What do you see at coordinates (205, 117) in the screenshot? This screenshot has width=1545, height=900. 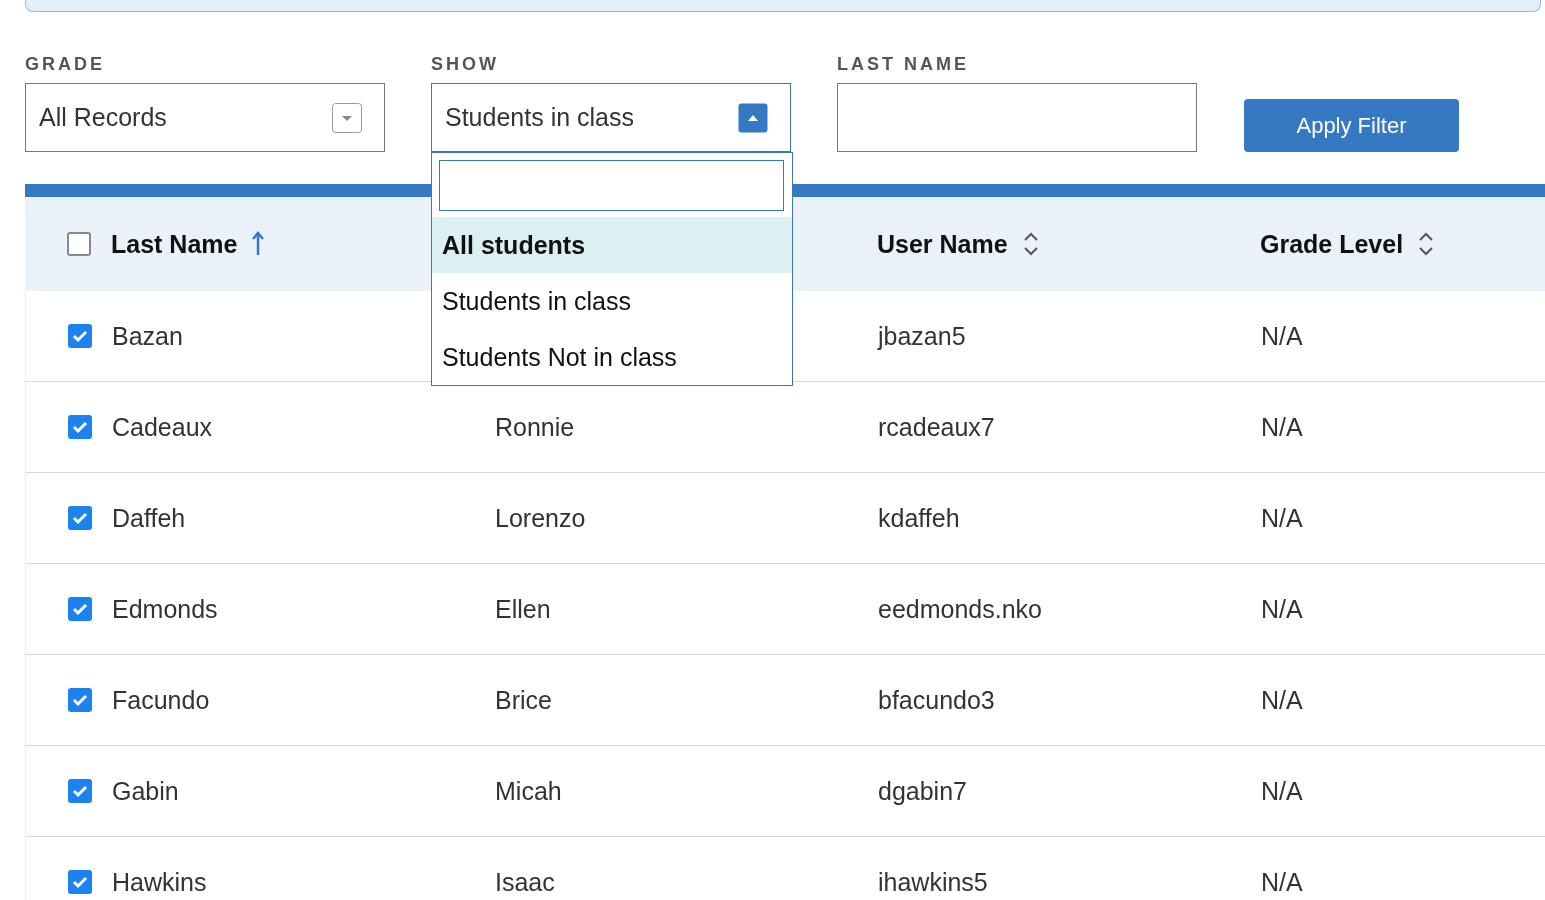 I see `select-field: All Records` at bounding box center [205, 117].